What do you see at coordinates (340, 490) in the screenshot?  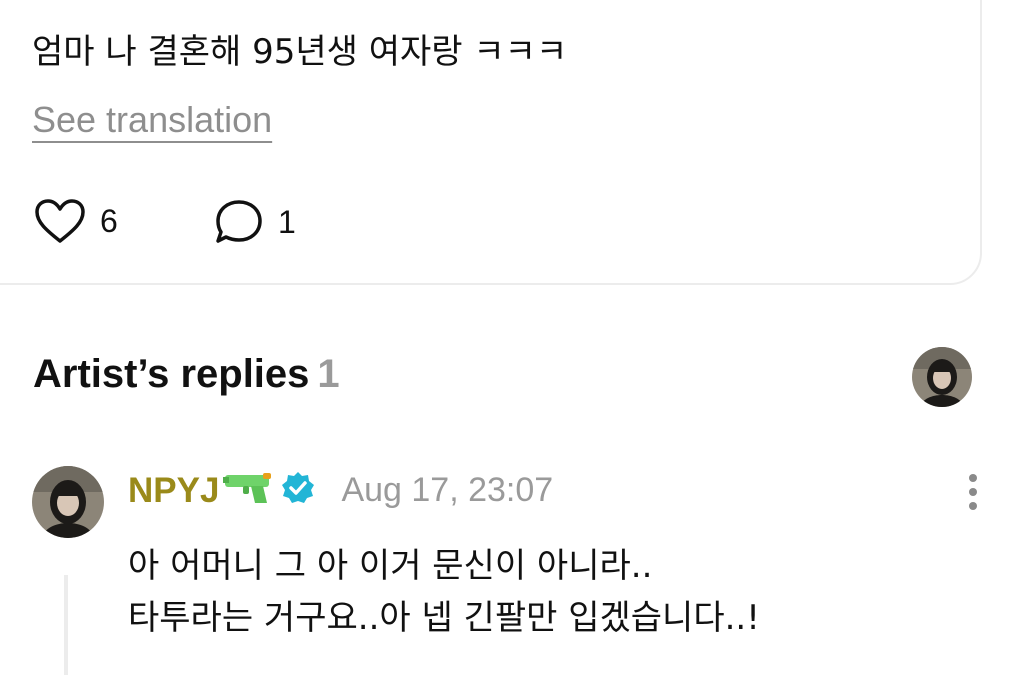 I see `reply-header: NPYJ Aug 17, 23:07` at bounding box center [340, 490].